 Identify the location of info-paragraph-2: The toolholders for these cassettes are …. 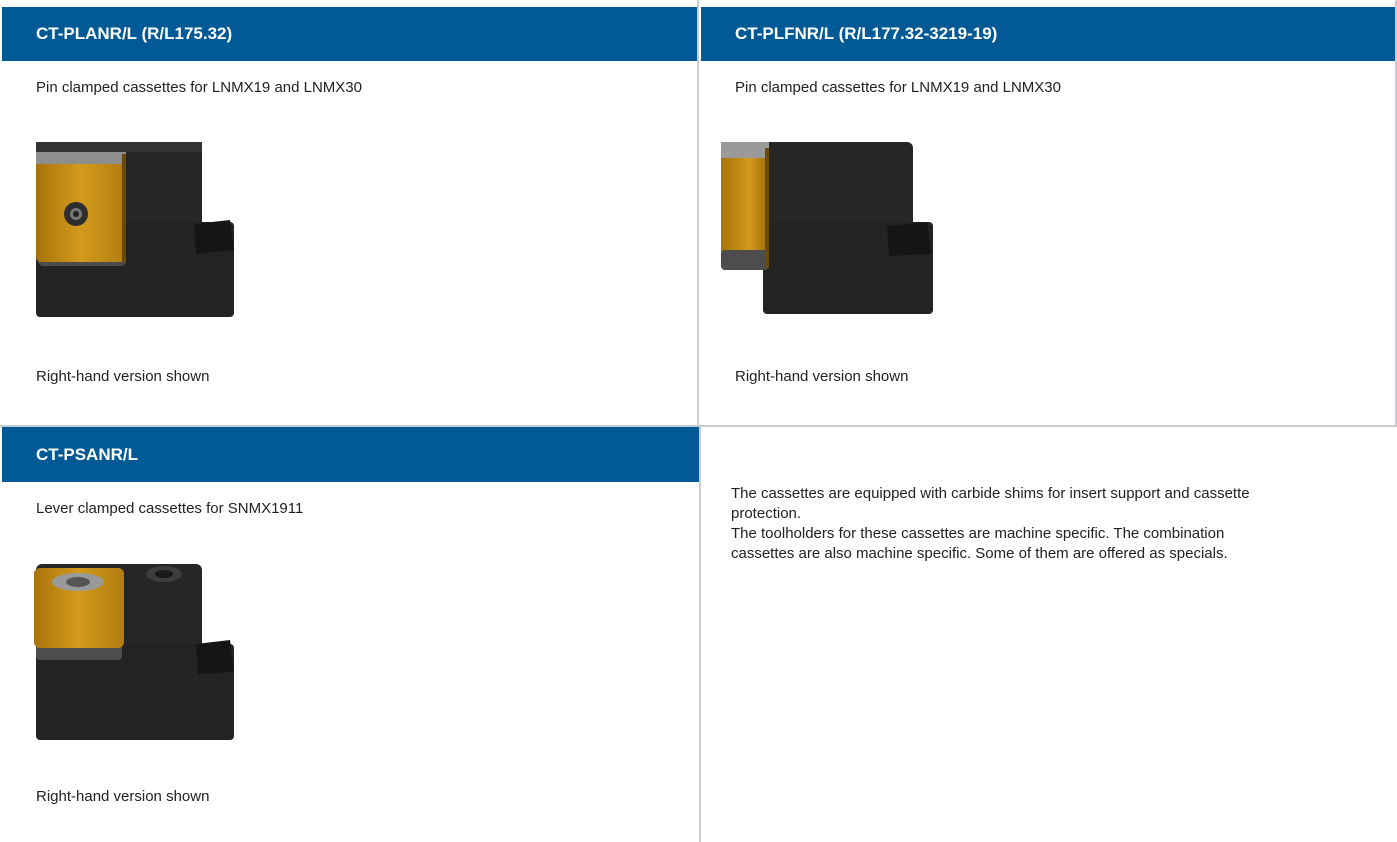
(979, 543).